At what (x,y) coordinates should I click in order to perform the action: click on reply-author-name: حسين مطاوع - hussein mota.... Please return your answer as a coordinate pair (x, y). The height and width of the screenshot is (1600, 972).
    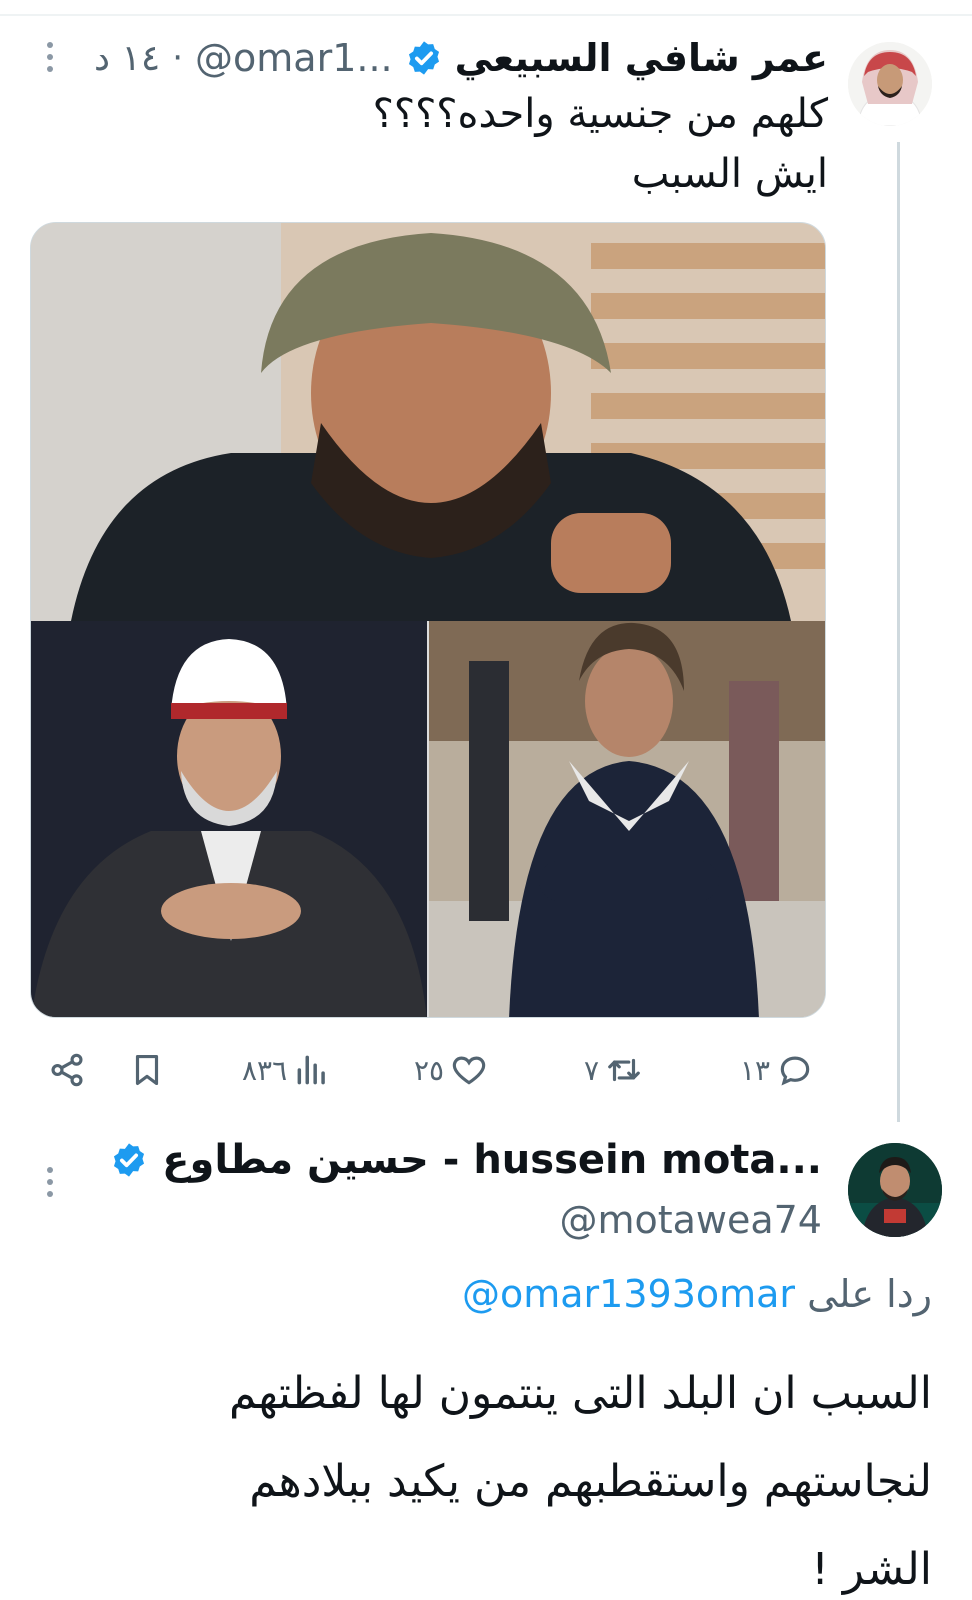
    Looking at the image, I should click on (492, 1160).